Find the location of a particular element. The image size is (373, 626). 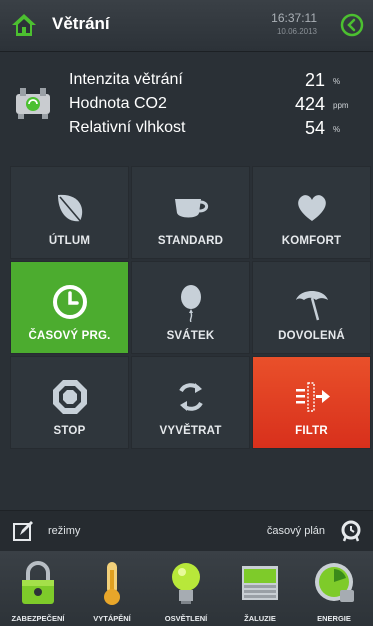

ventilation-unit-icon is located at coordinates (33, 103).